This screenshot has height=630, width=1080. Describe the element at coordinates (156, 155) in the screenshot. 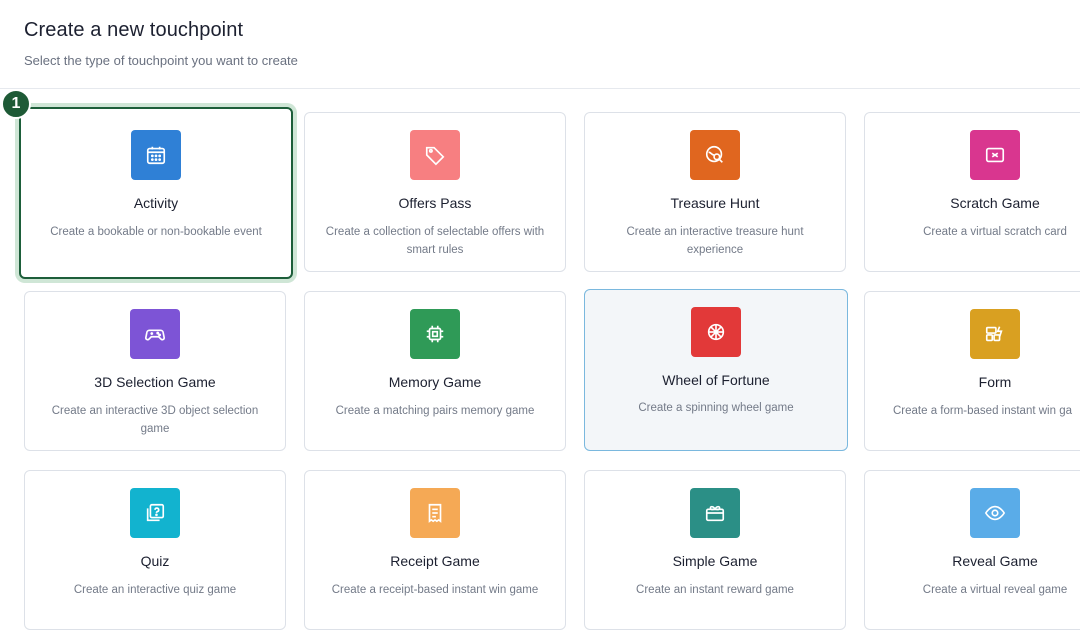

I see `calendar-icon` at that location.